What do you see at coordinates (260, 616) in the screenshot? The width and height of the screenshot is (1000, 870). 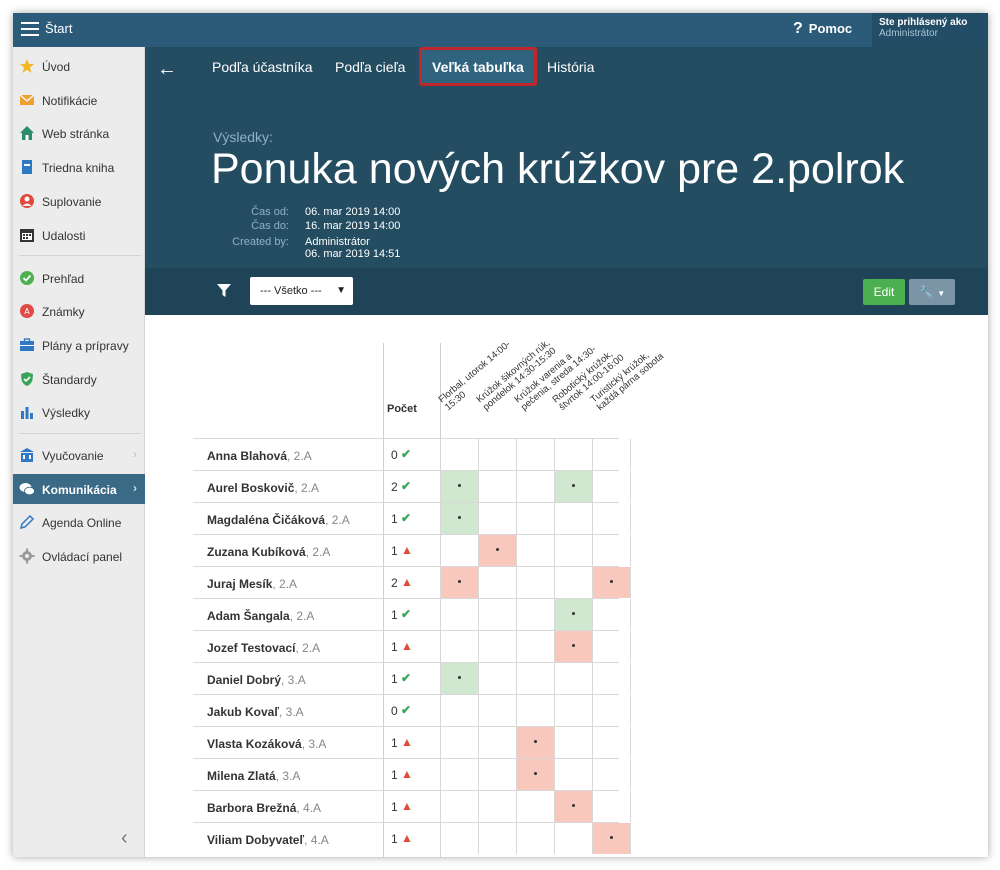 I see `participant-name: Adam Šangala, 2.A` at bounding box center [260, 616].